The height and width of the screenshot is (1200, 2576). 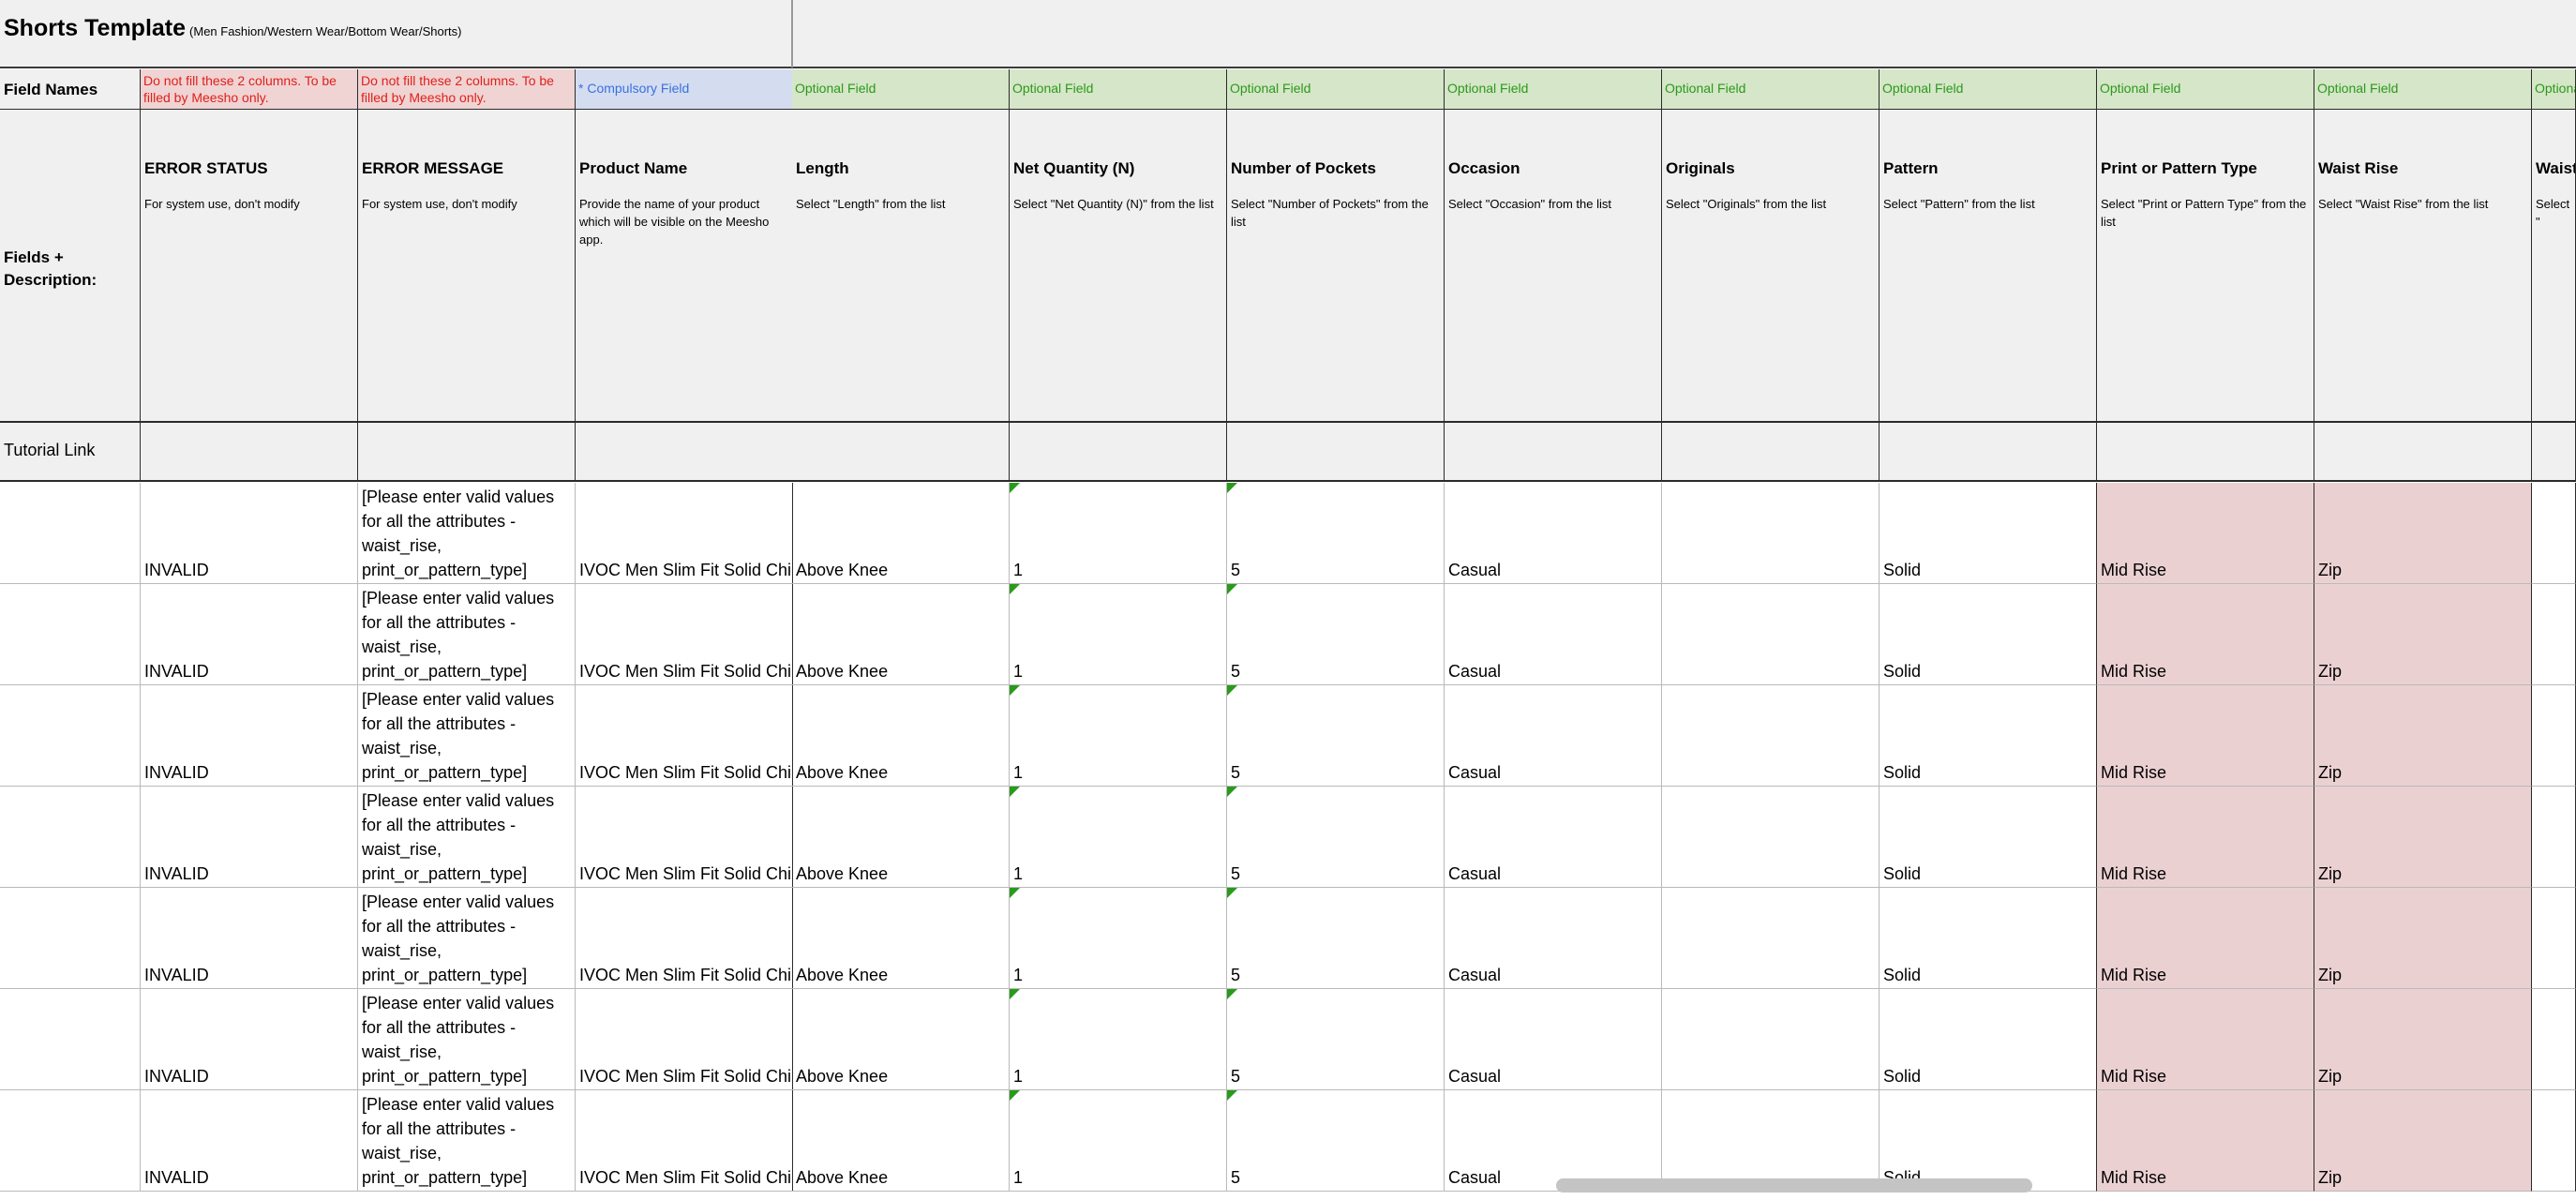 I want to click on field-names-label: Field Names, so click(x=70, y=89).